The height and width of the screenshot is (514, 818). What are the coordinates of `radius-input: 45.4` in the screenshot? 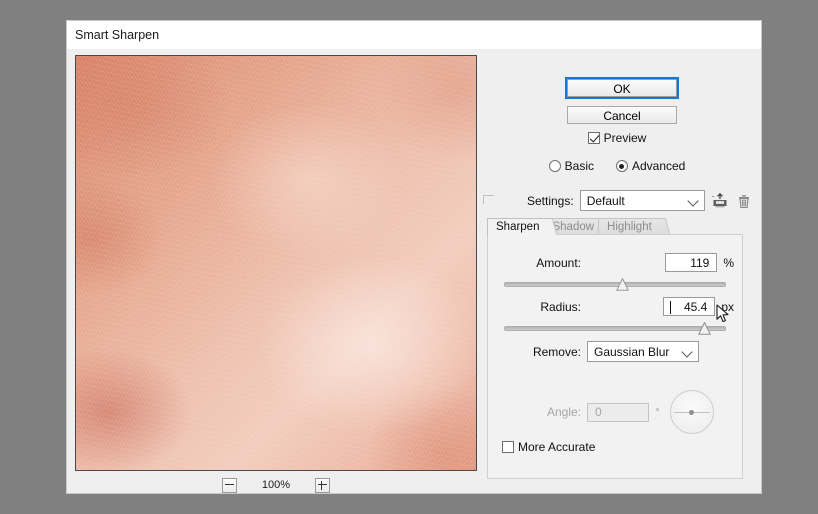 It's located at (689, 306).